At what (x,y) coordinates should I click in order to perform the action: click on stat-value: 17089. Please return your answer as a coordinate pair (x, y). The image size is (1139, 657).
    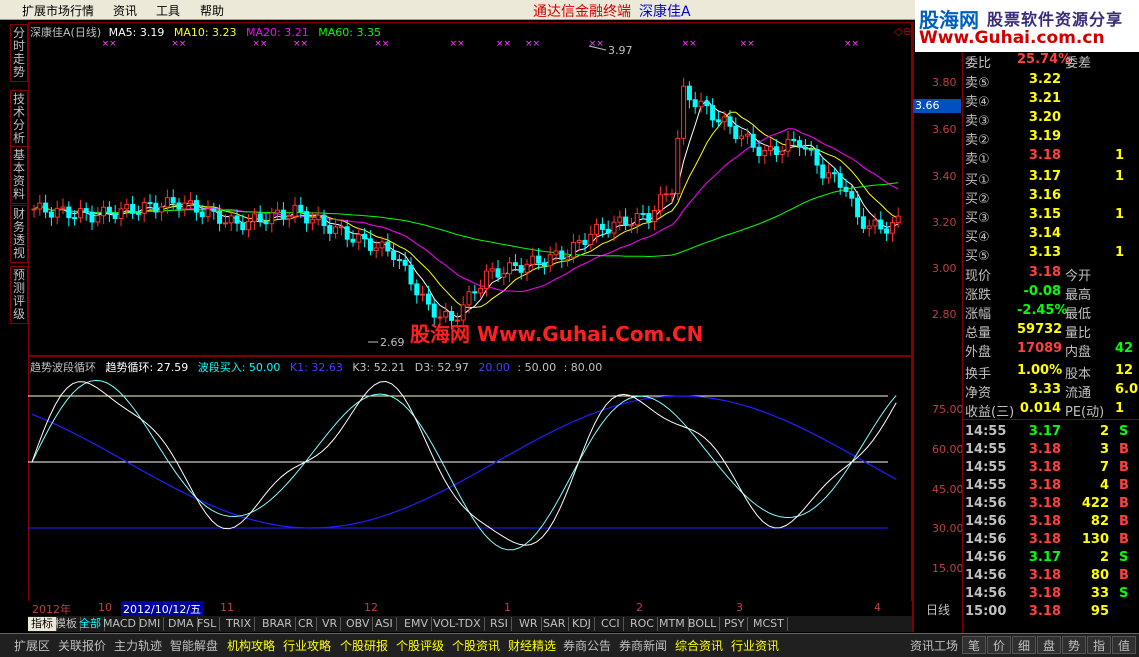
    Looking at the image, I should click on (1040, 348).